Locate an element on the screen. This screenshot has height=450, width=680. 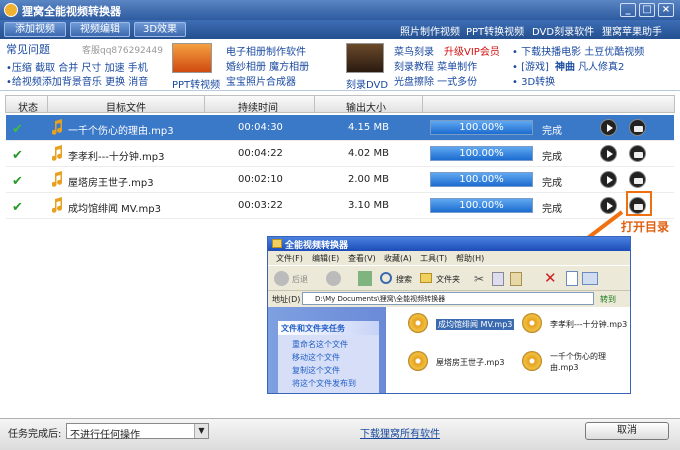
ad-burn-tutorial: 刻录教程 菜单制作 is located at coordinates (435, 65).